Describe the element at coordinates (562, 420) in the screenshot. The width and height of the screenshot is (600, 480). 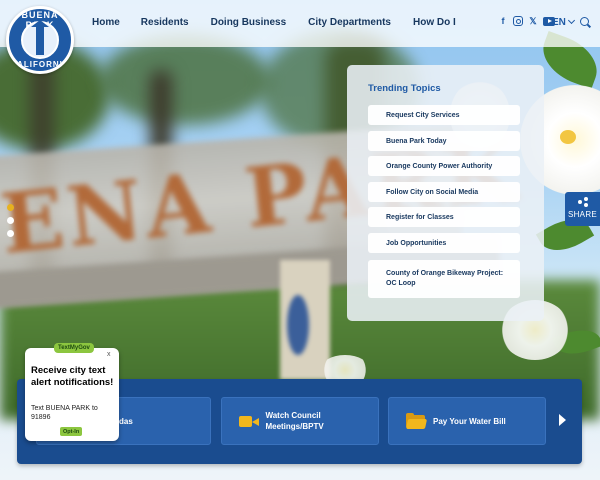
I see `chevron-right-icon` at that location.